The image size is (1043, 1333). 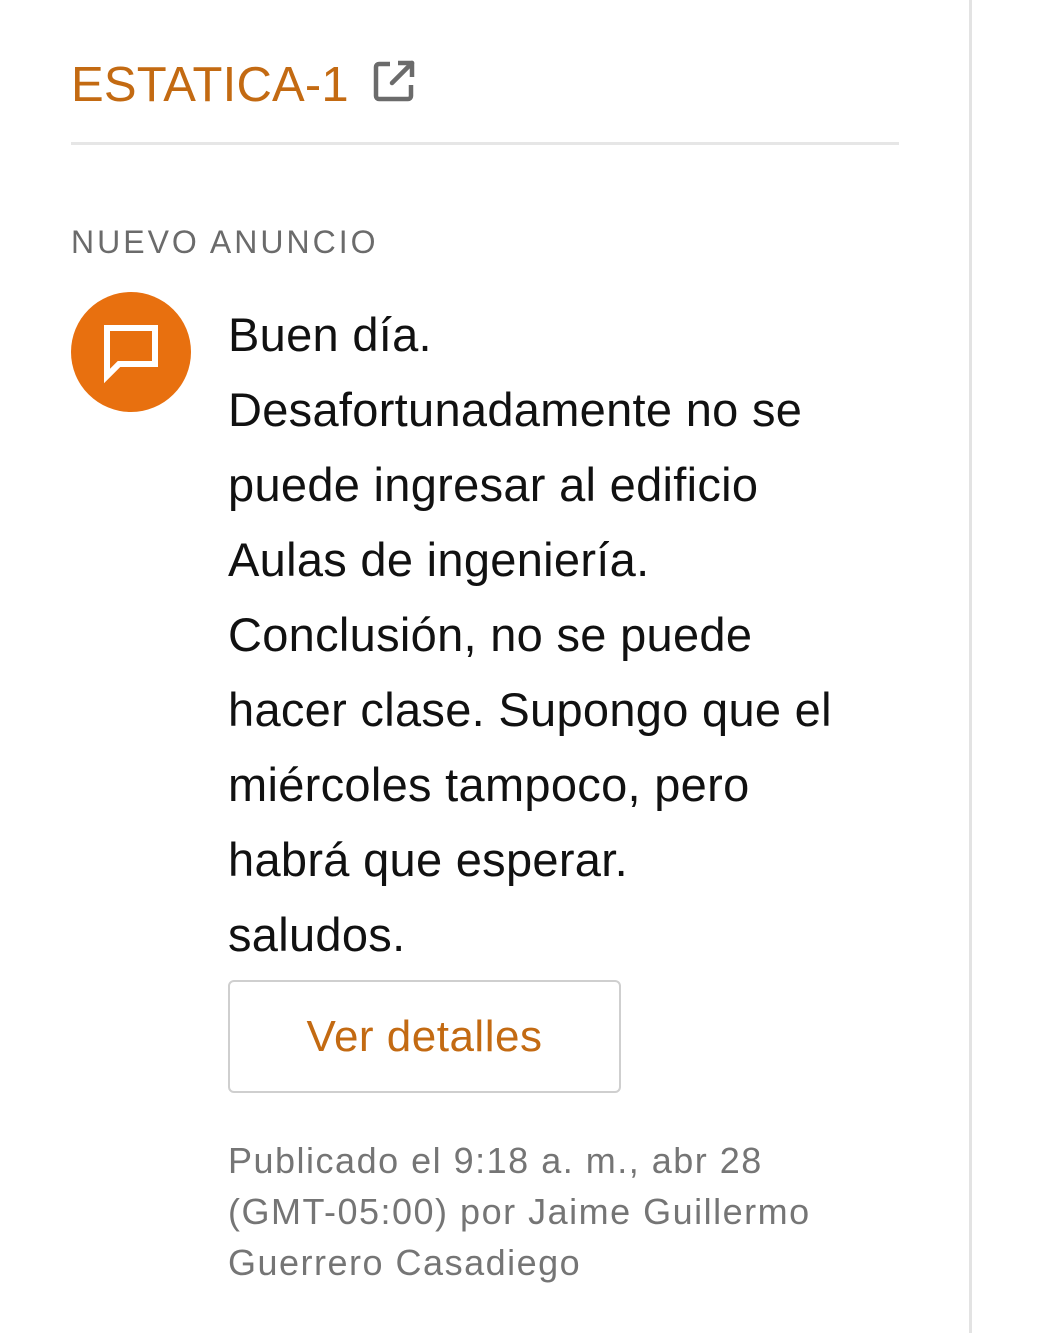 What do you see at coordinates (485, 143) in the screenshot?
I see `header-divider` at bounding box center [485, 143].